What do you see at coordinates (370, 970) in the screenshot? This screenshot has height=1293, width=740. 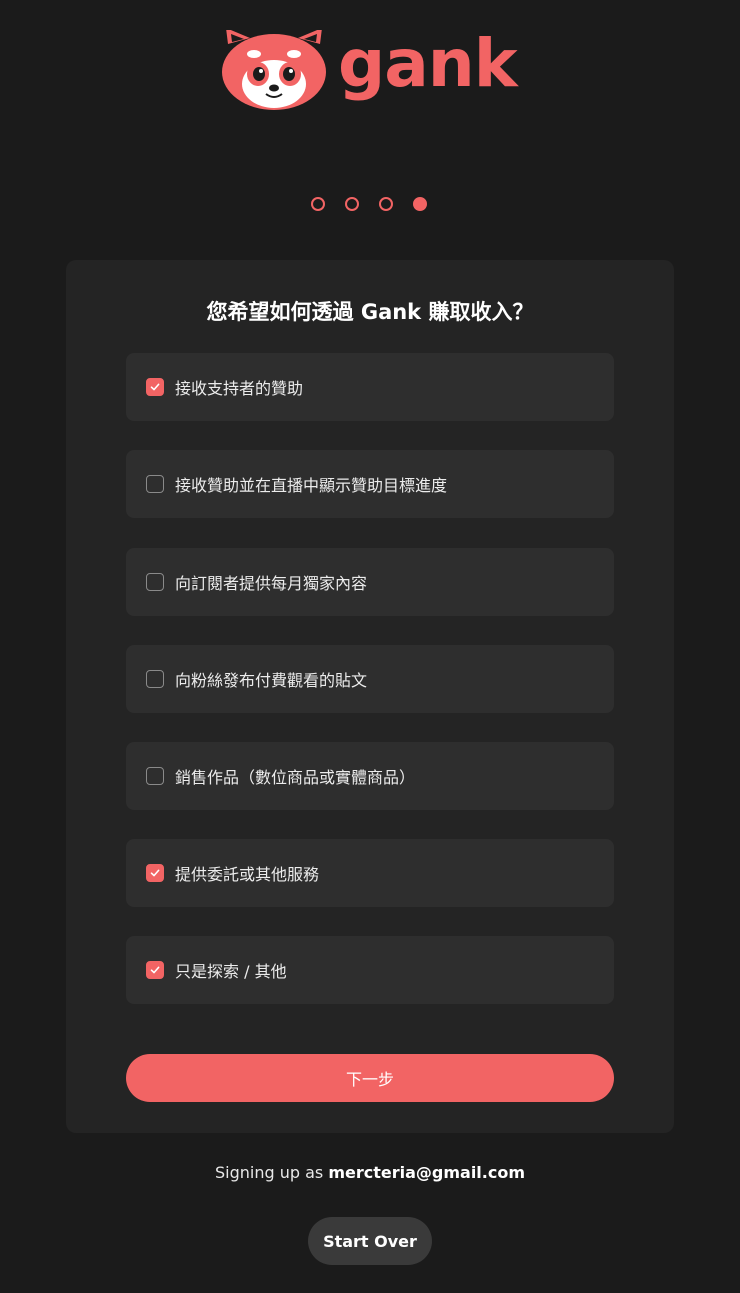 I see `option-exploring: 只是探索 / 其他` at bounding box center [370, 970].